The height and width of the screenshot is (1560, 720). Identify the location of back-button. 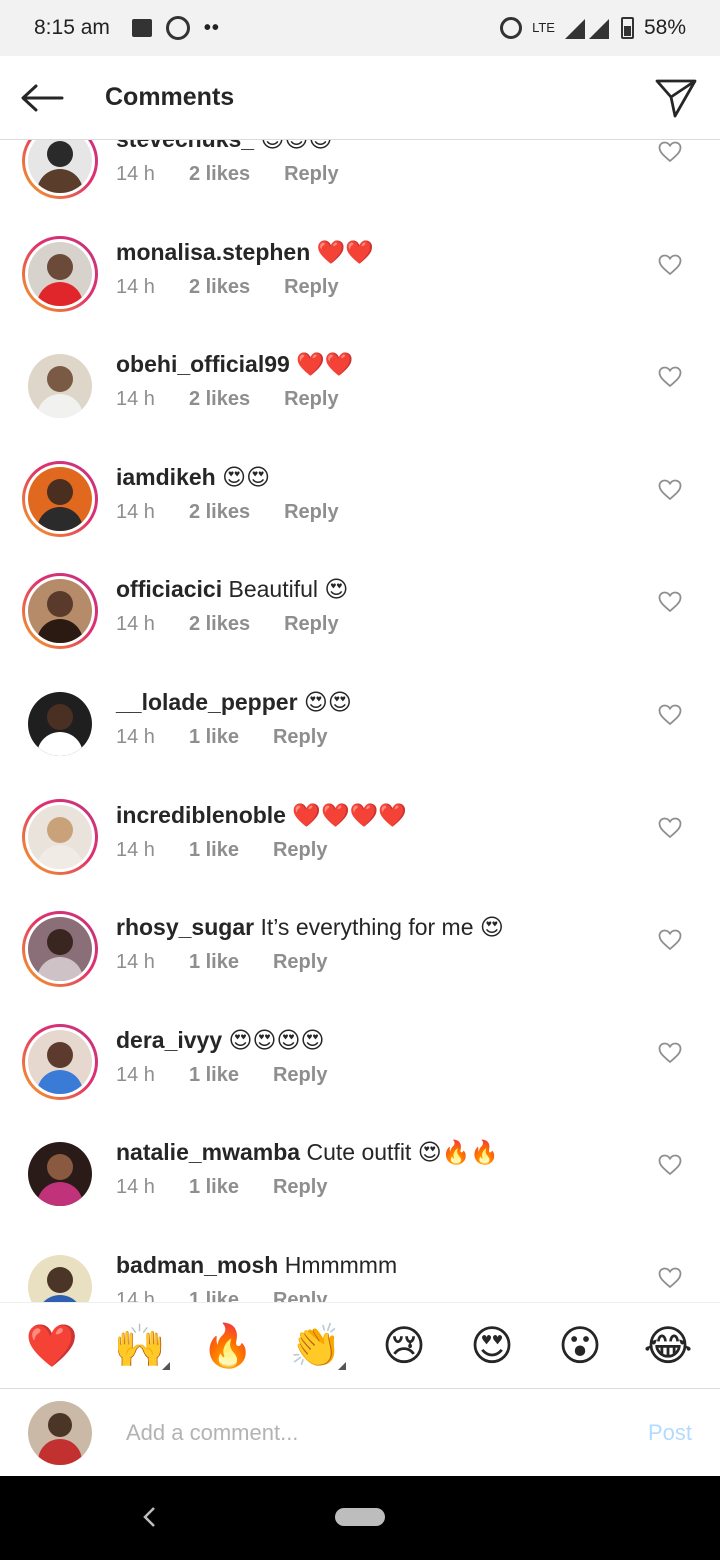
(42, 98).